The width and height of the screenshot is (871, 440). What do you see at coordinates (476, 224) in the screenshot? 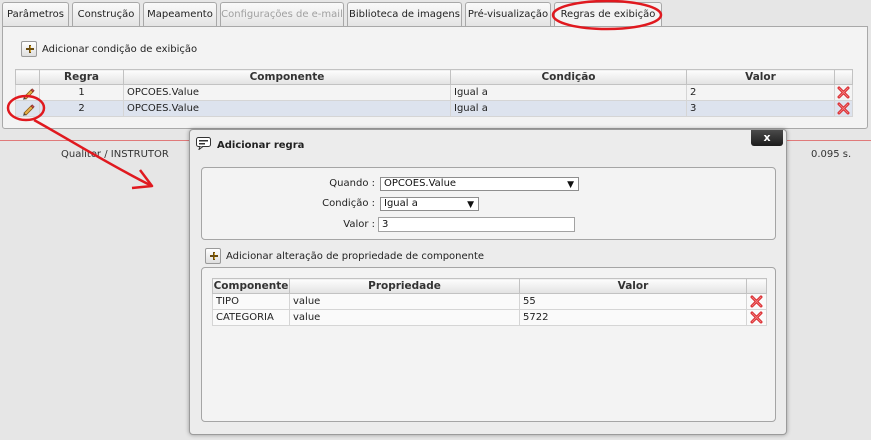
I see `value-field: 3` at bounding box center [476, 224].